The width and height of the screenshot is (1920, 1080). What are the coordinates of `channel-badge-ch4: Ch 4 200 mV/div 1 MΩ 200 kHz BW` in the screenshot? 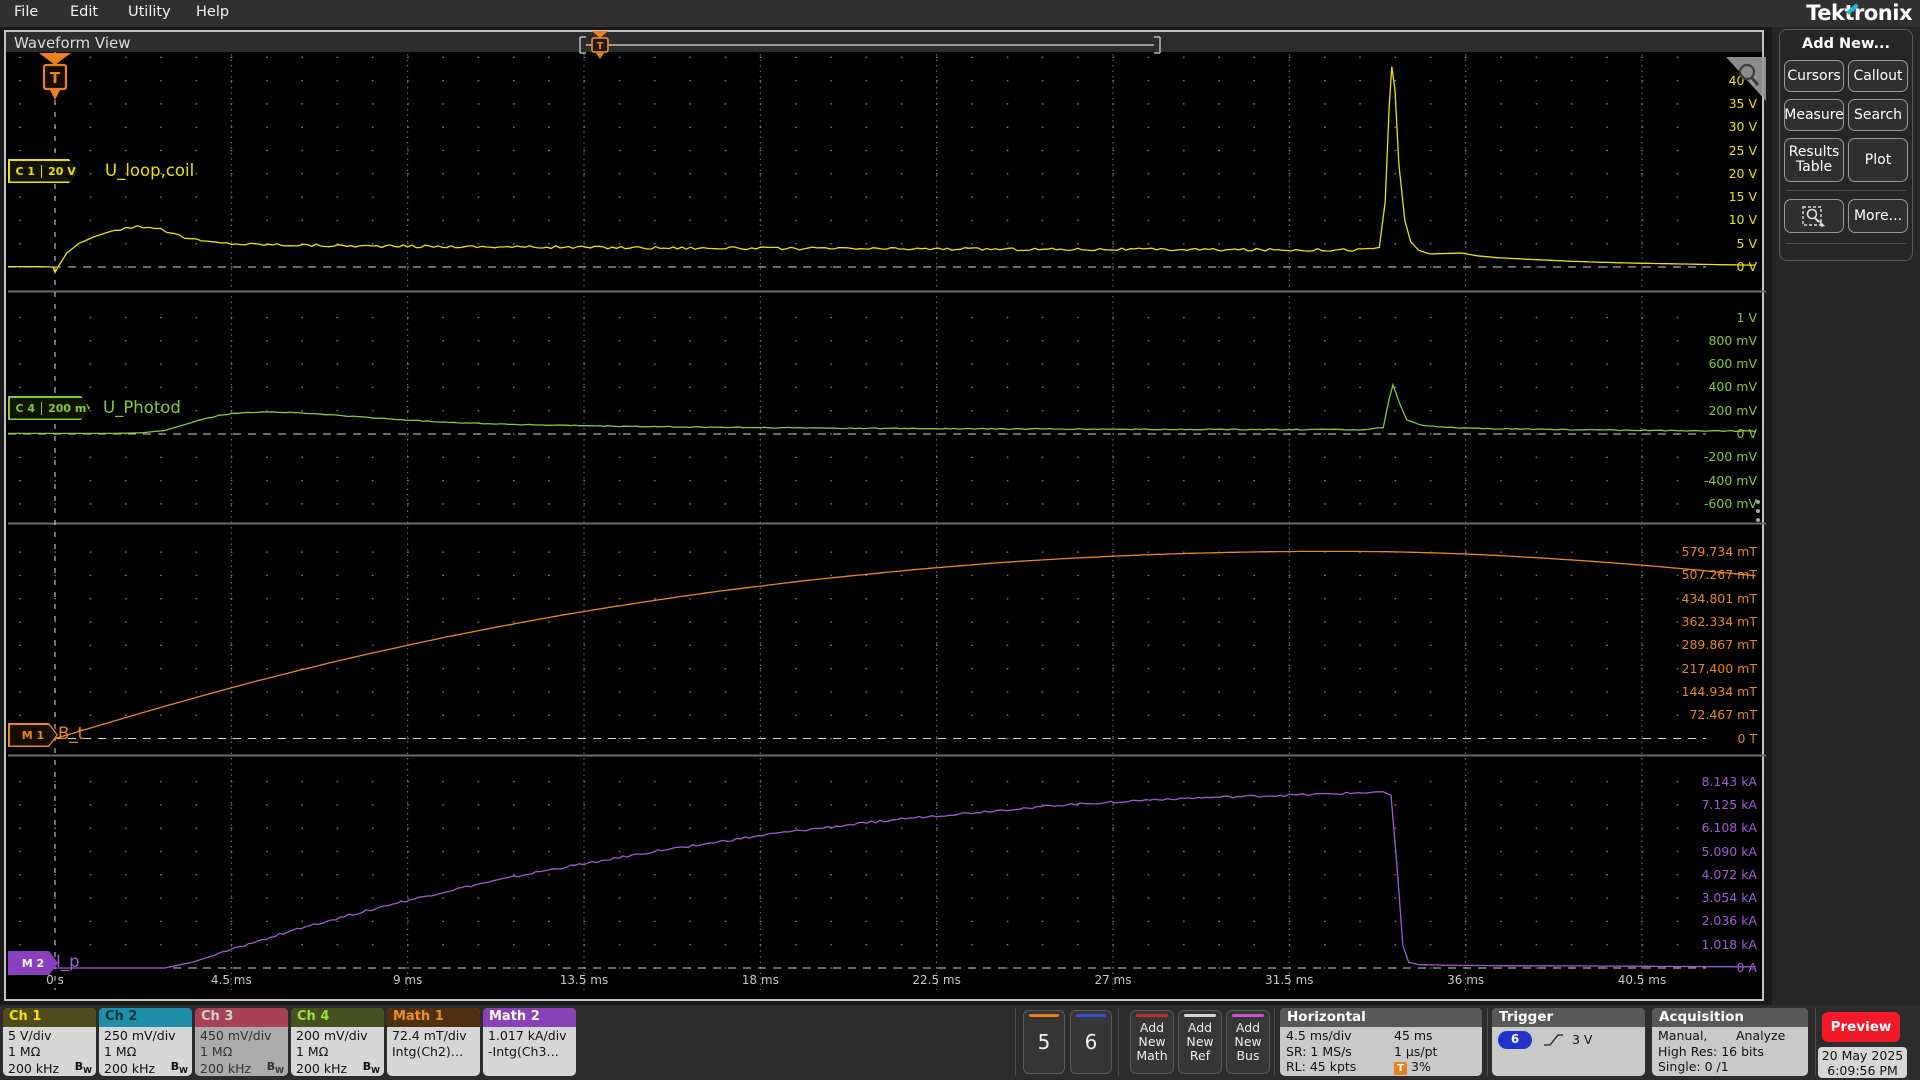 It's located at (337, 1042).